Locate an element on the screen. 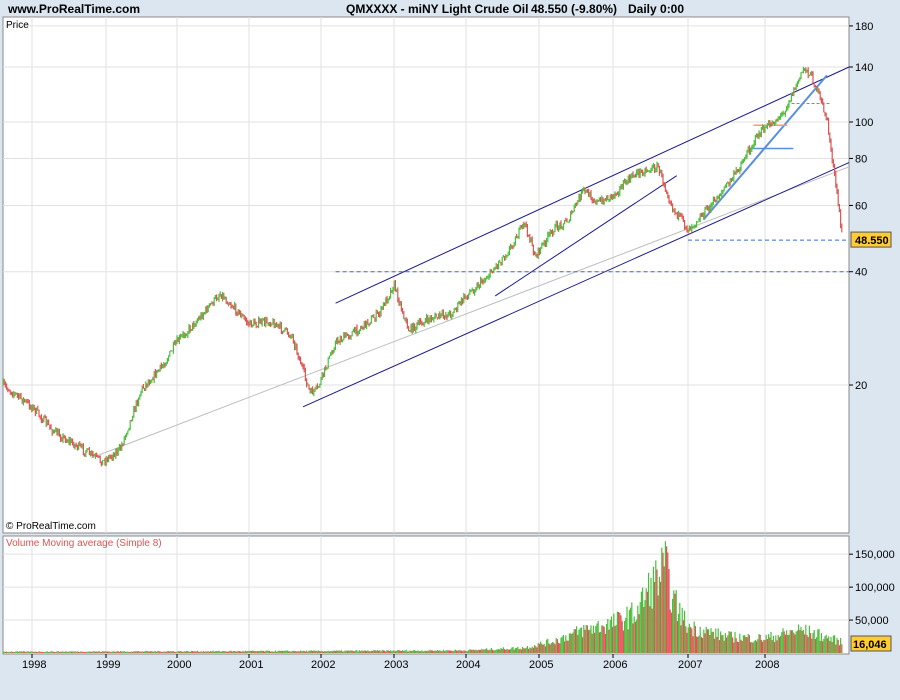 The height and width of the screenshot is (700, 900). price-axis: 20 40 60 80 100 140 180 is located at coordinates (861, 206).